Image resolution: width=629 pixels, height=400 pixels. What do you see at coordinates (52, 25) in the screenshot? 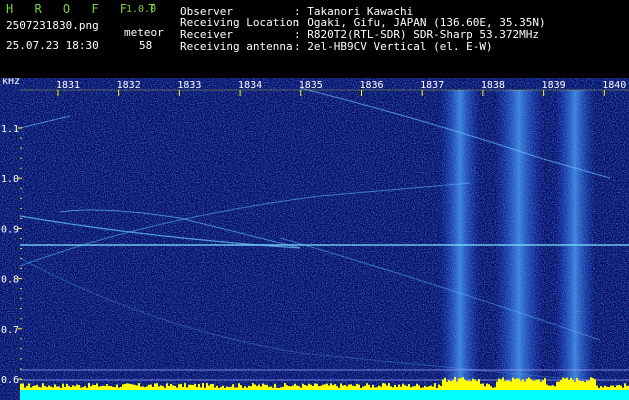
I see `file-name: 2507231830.png` at bounding box center [52, 25].